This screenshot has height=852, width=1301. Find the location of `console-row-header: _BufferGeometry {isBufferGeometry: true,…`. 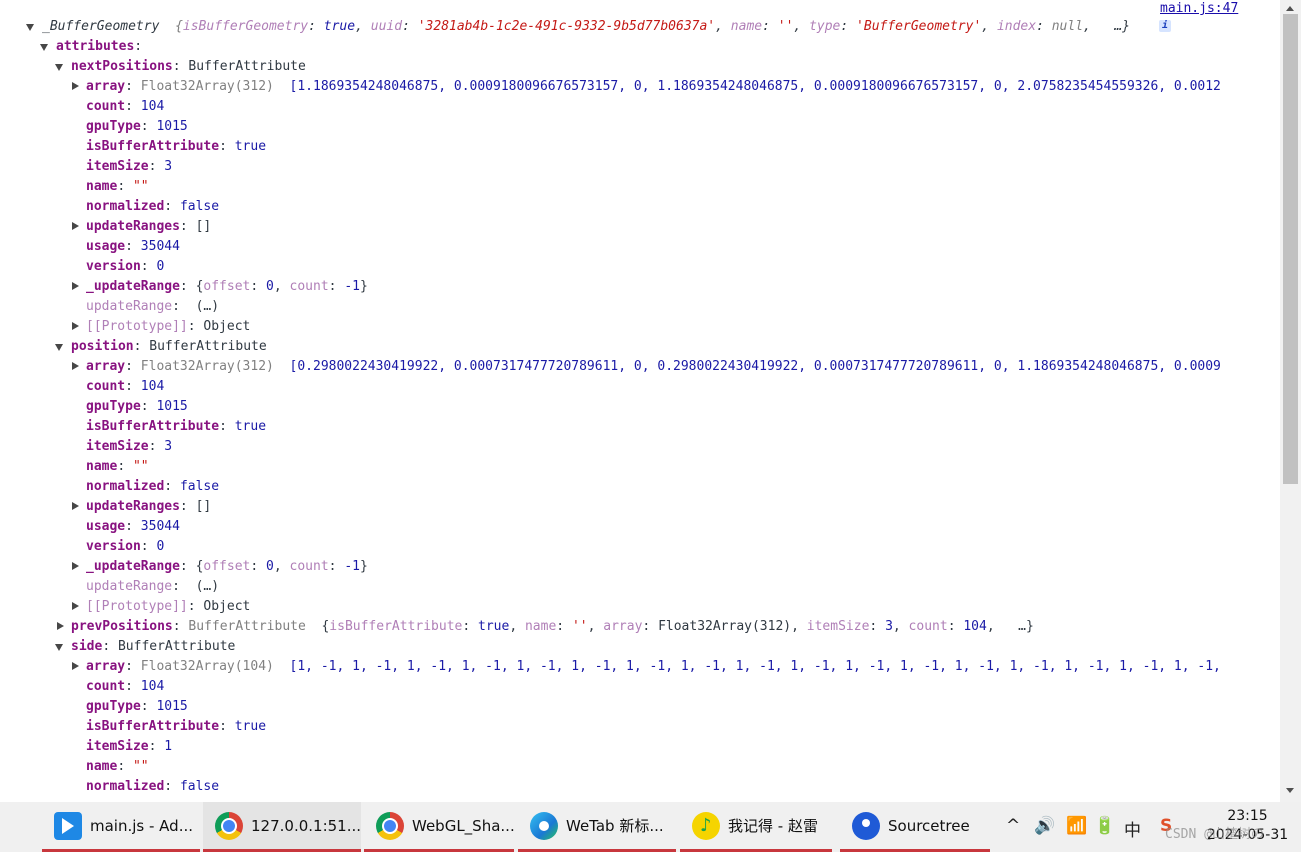

console-row-header: _BufferGeometry {isBufferGeometry: true,… is located at coordinates (625, 27).